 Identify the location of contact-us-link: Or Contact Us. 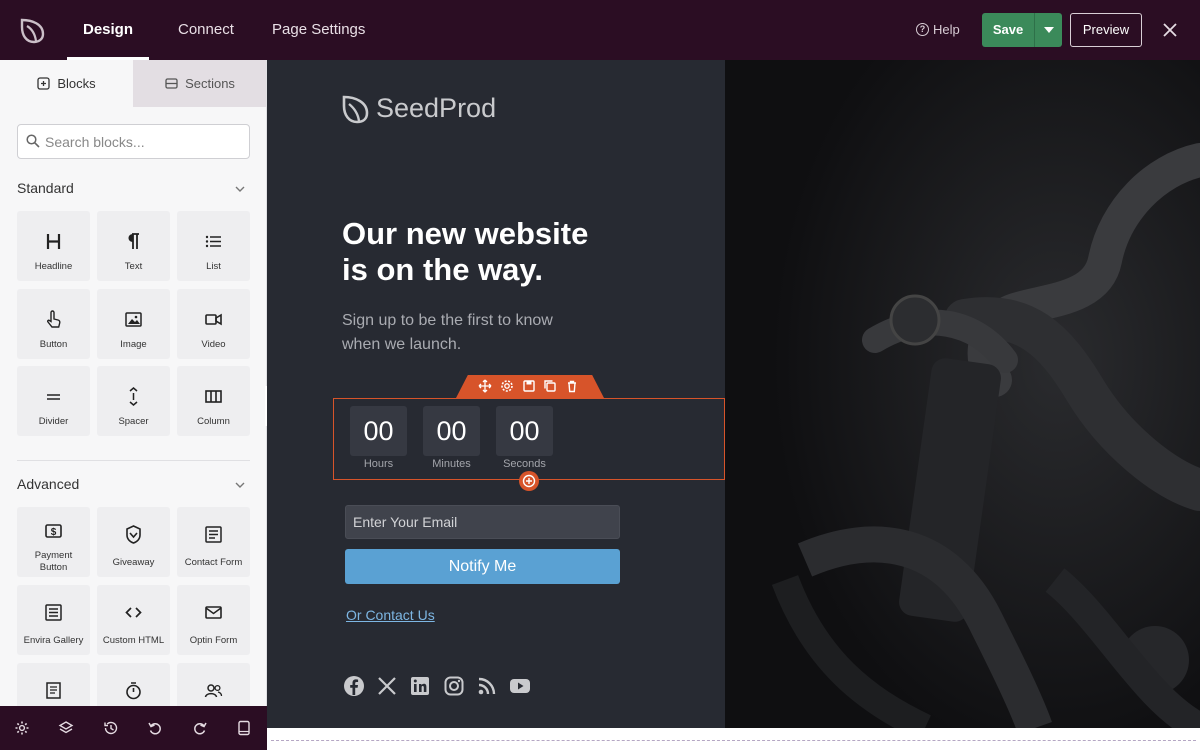
(390, 615).